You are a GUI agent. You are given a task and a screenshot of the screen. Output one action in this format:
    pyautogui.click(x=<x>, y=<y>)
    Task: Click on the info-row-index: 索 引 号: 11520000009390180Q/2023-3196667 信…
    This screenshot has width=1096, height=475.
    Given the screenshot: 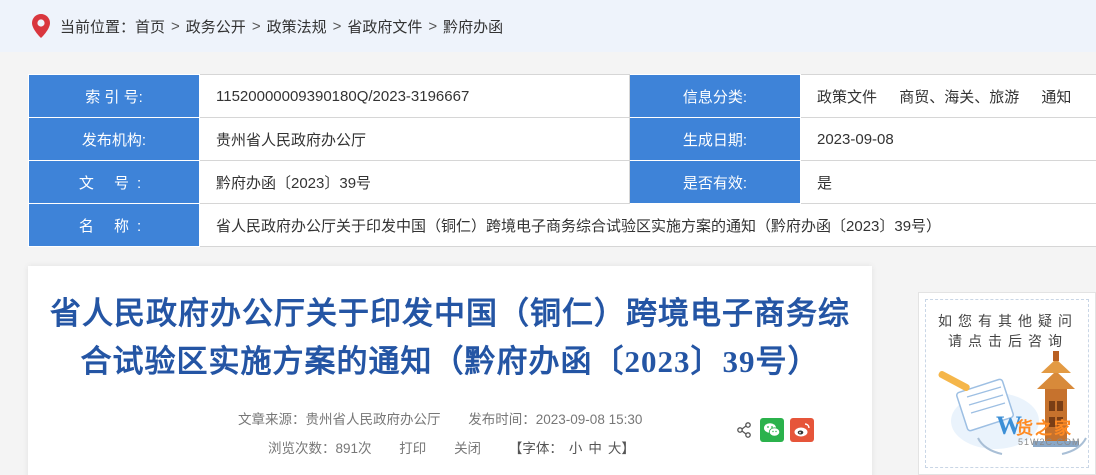 What is the action you would take?
    pyautogui.click(x=562, y=96)
    